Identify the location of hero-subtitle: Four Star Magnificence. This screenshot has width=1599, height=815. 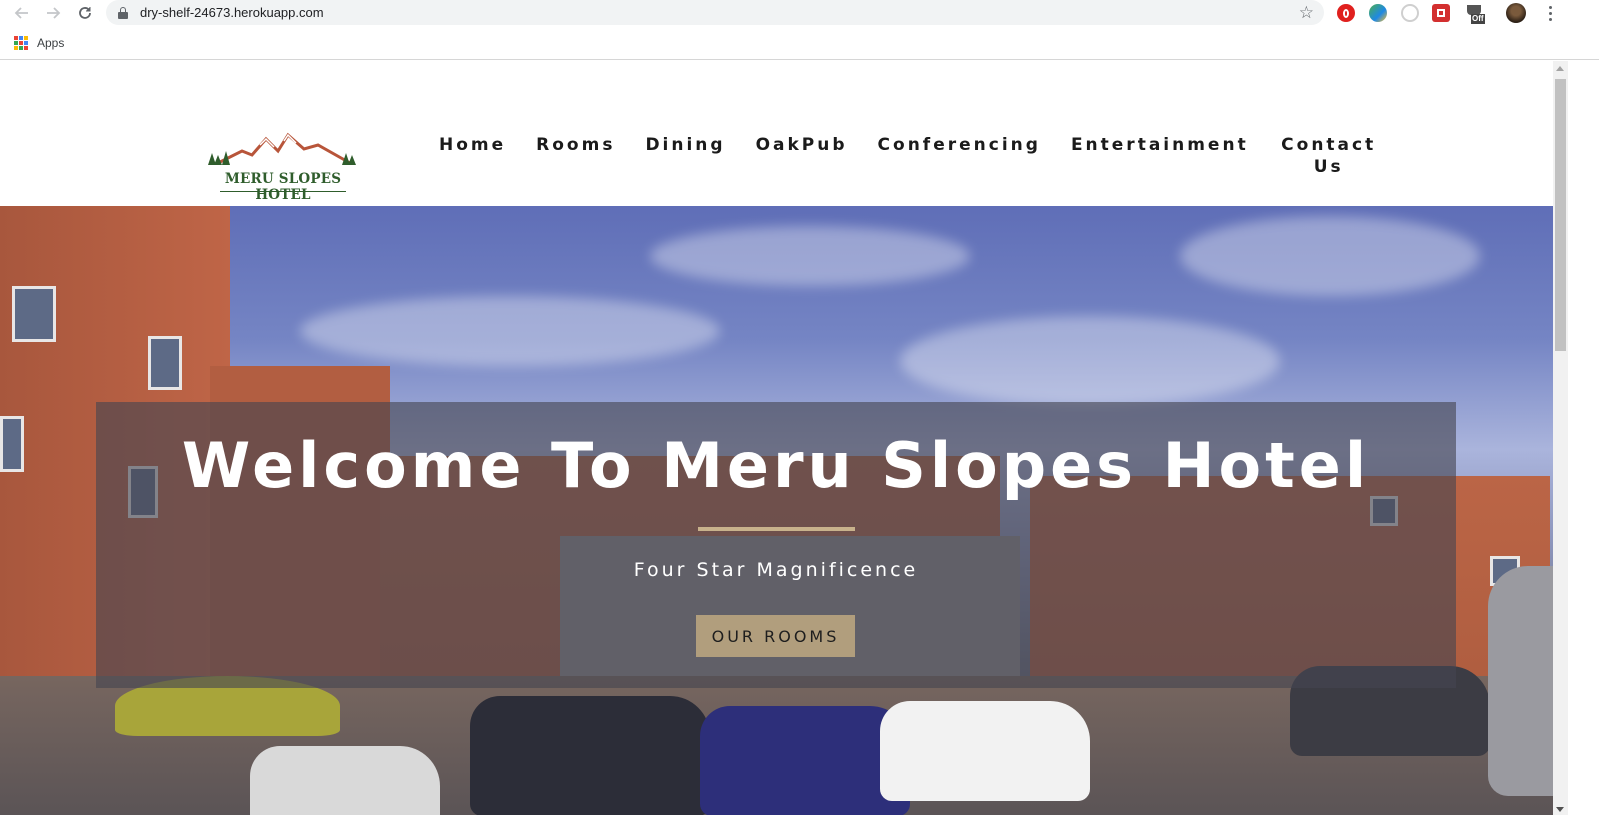
(776, 570).